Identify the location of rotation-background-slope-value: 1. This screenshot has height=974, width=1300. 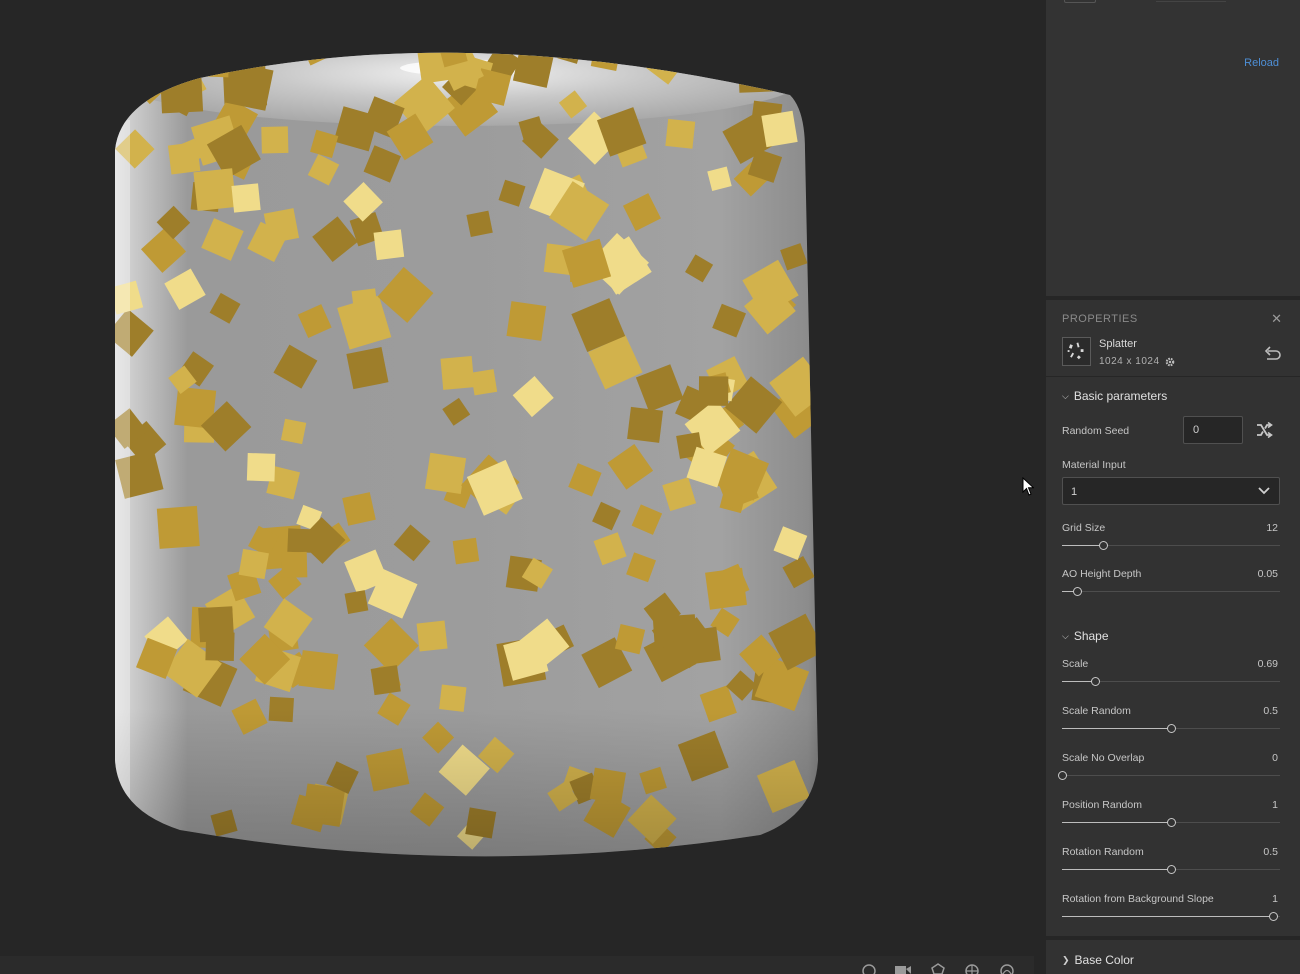
(1275, 899).